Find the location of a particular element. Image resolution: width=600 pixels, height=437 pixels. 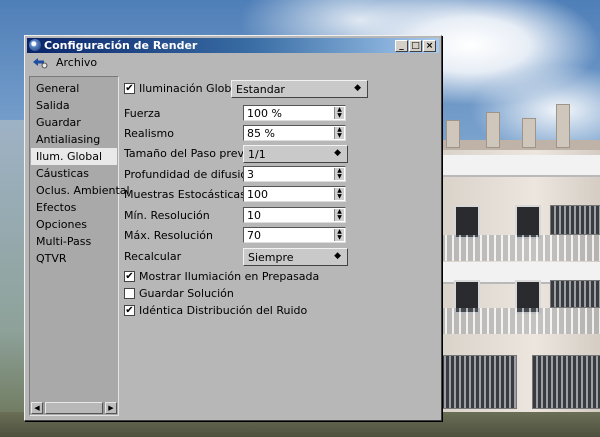

min-resolucion-value: 10 is located at coordinates (254, 215).